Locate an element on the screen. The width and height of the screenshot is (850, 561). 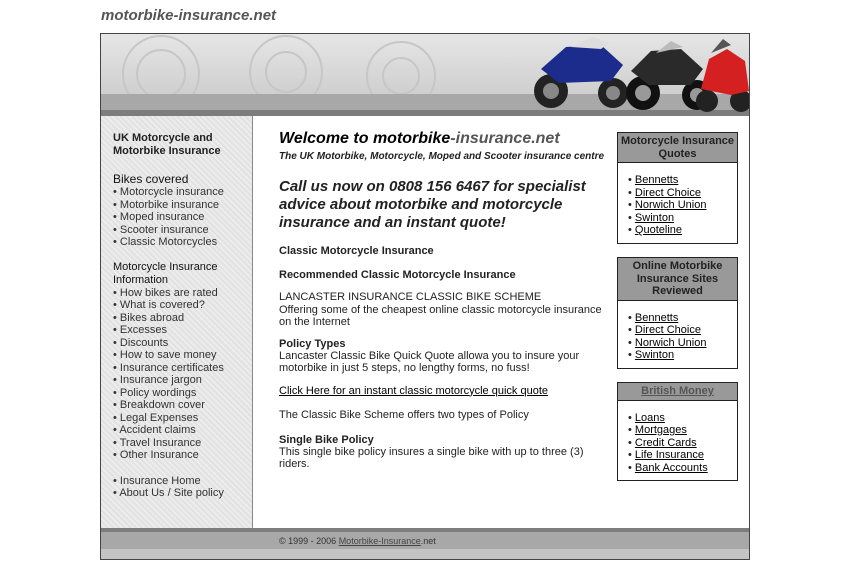
sidebar-link: Scooter insurance is located at coordinates (182, 230).